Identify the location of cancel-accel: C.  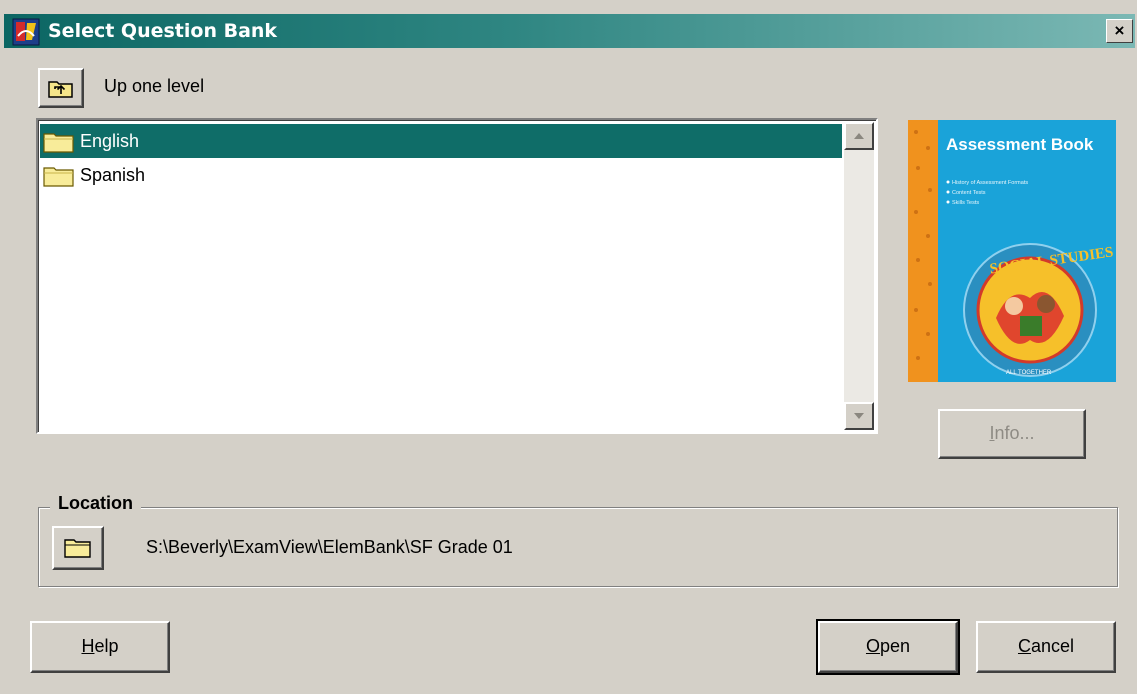
(1024, 646).